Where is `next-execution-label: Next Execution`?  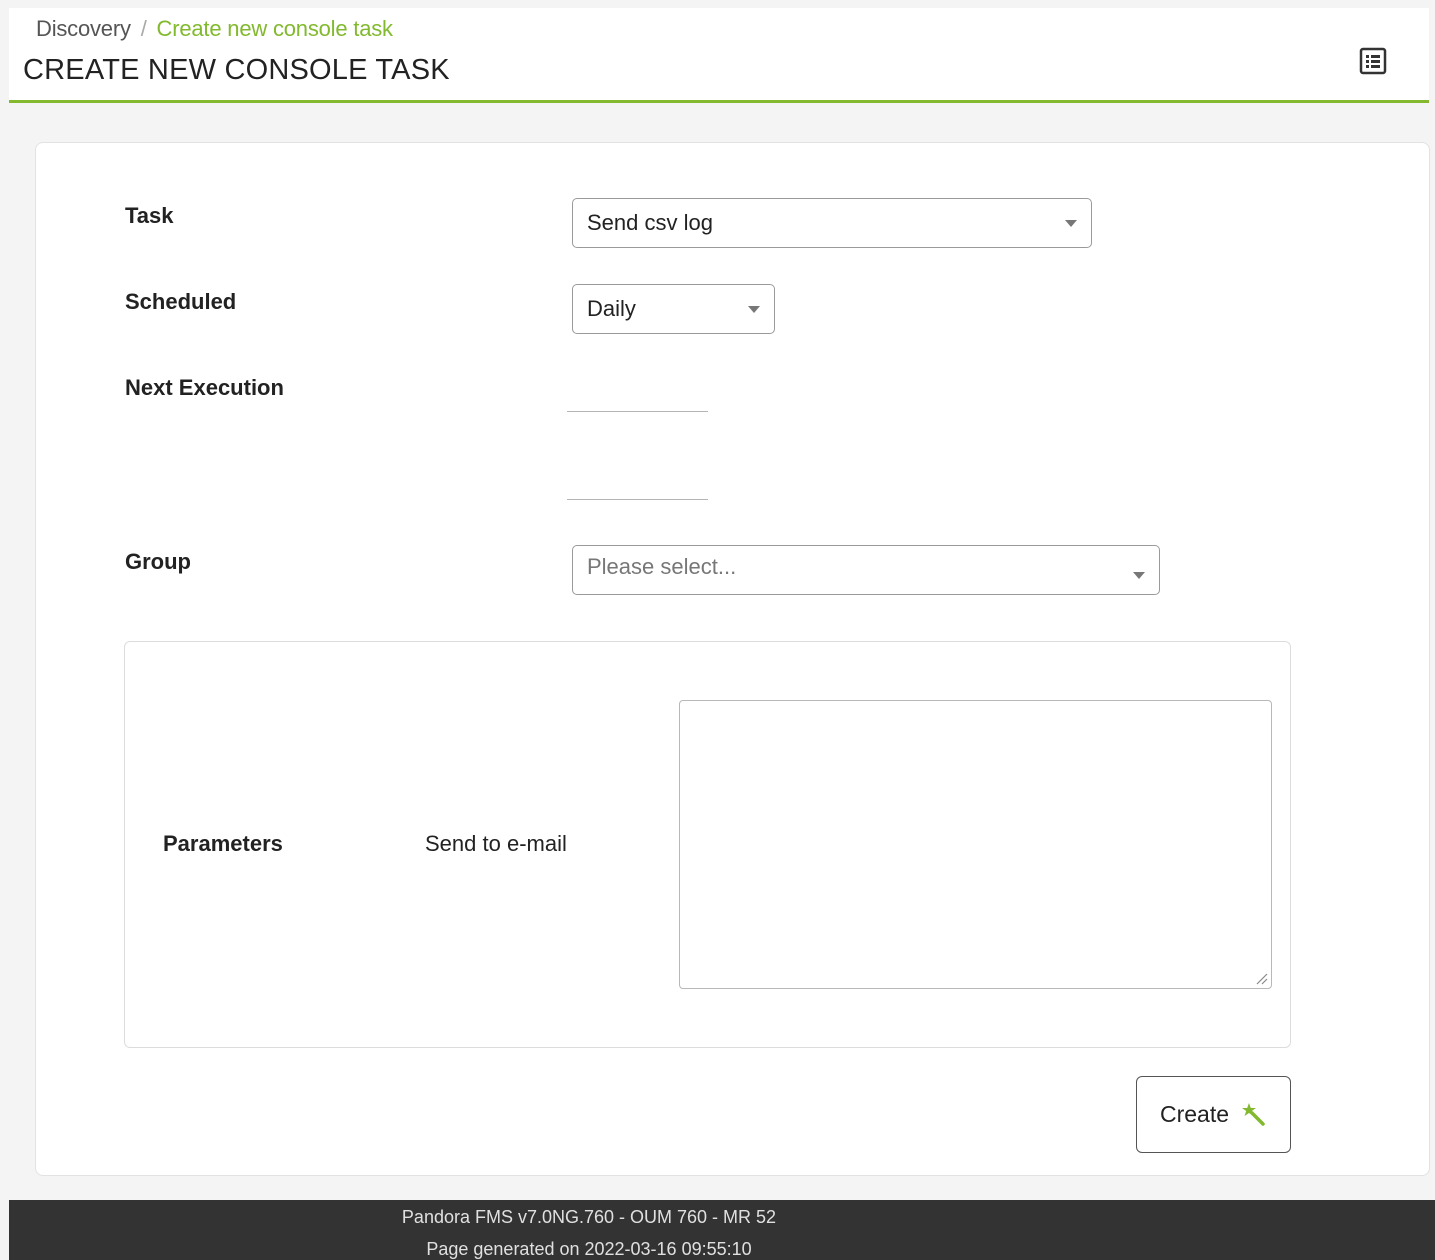
next-execution-label: Next Execution is located at coordinates (204, 387).